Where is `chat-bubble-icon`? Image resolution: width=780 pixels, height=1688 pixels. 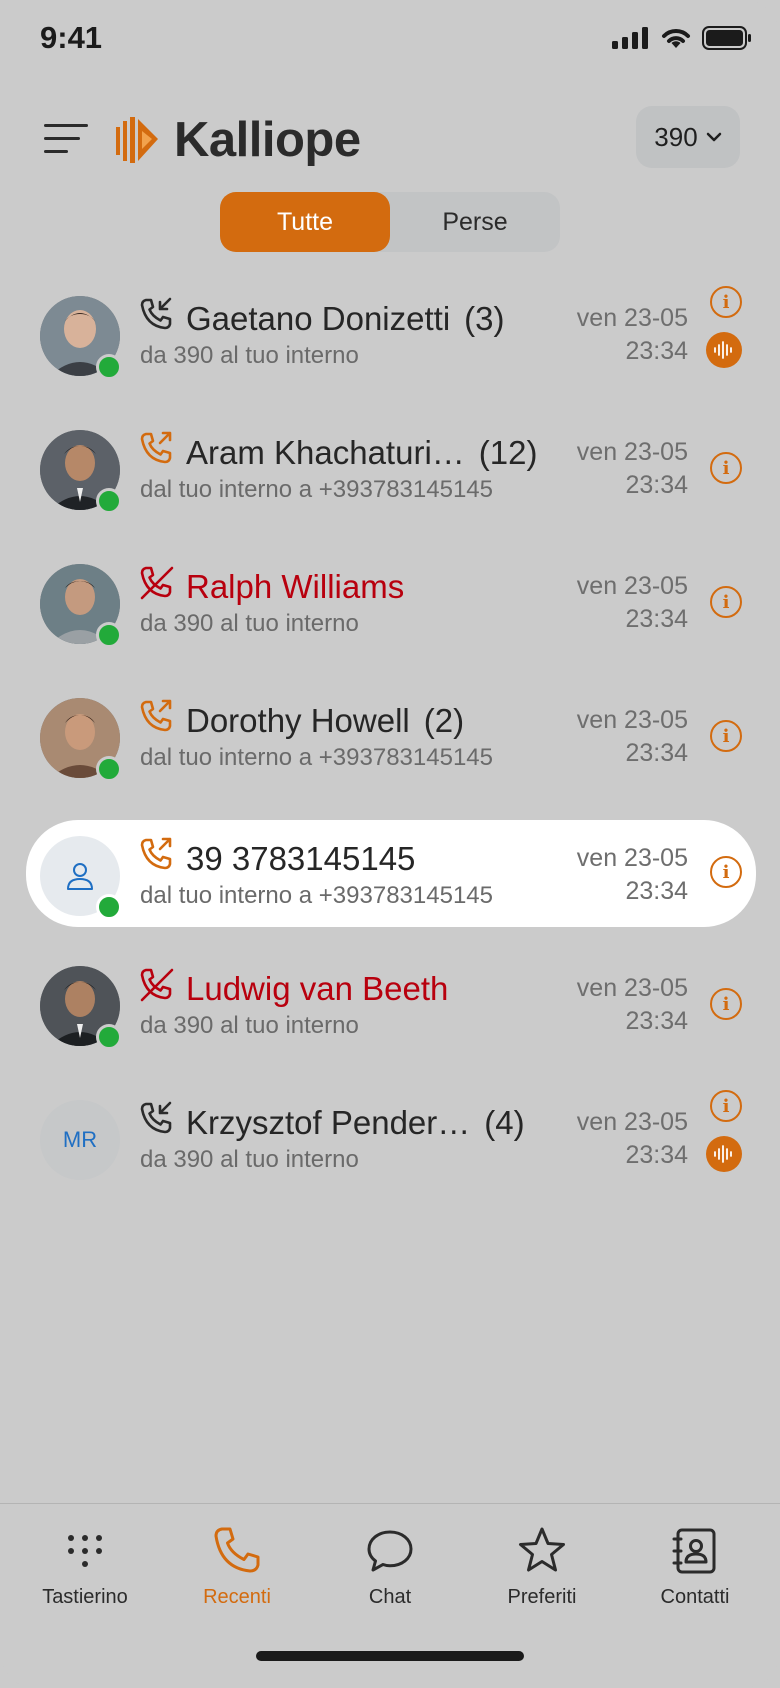
chat-bubble-icon is located at coordinates (390, 1551).